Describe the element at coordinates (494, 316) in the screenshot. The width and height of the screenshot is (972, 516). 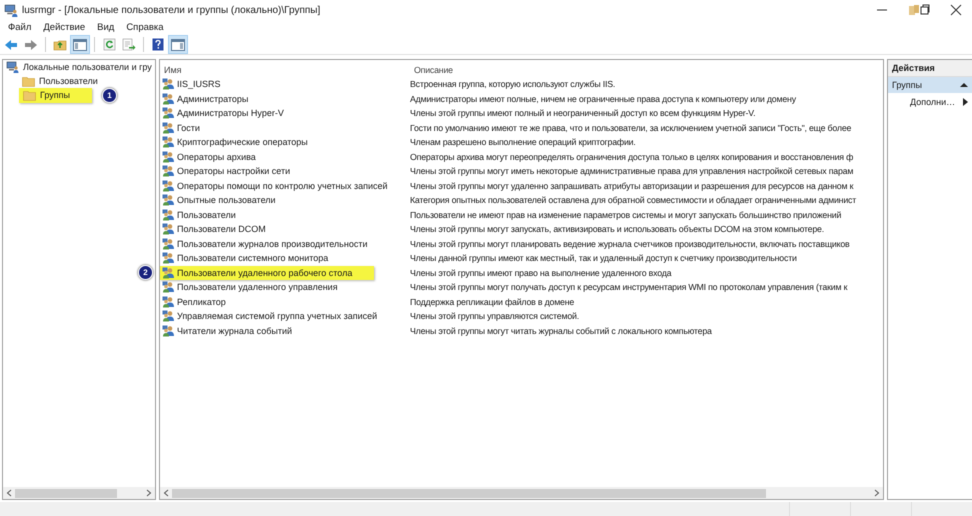
I see `group-description: Члены этой группы управляются системой.` at that location.